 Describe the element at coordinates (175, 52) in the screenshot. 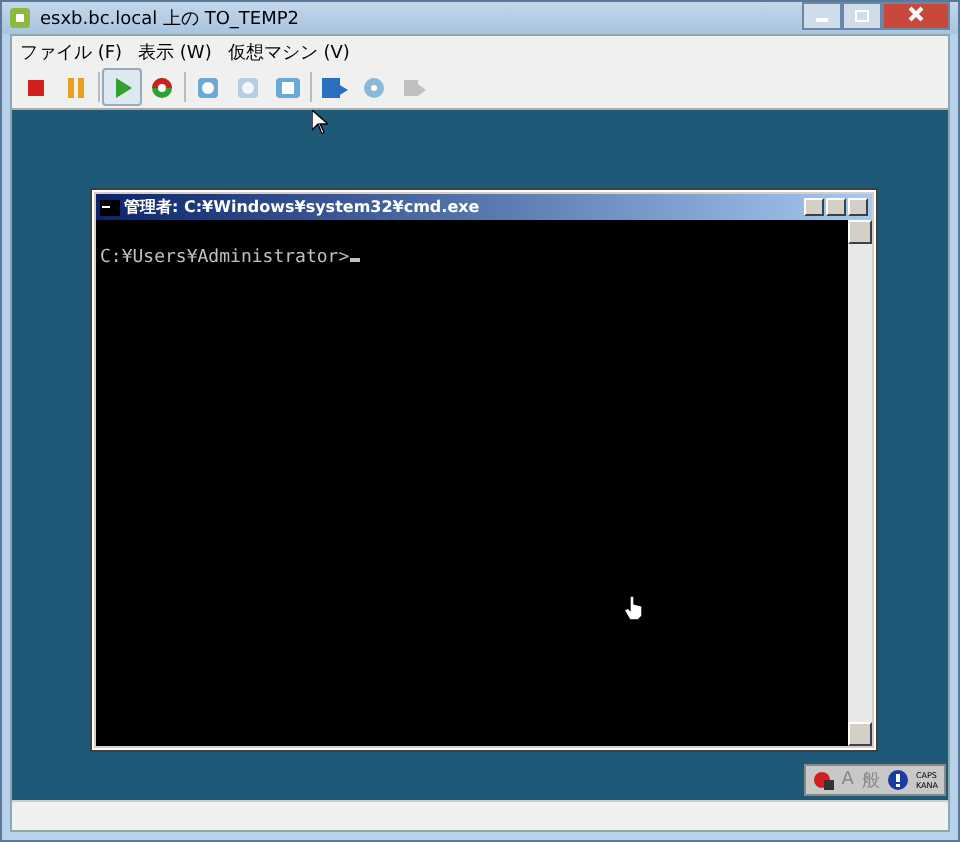

I see `menu-item: 表示 (W)` at that location.